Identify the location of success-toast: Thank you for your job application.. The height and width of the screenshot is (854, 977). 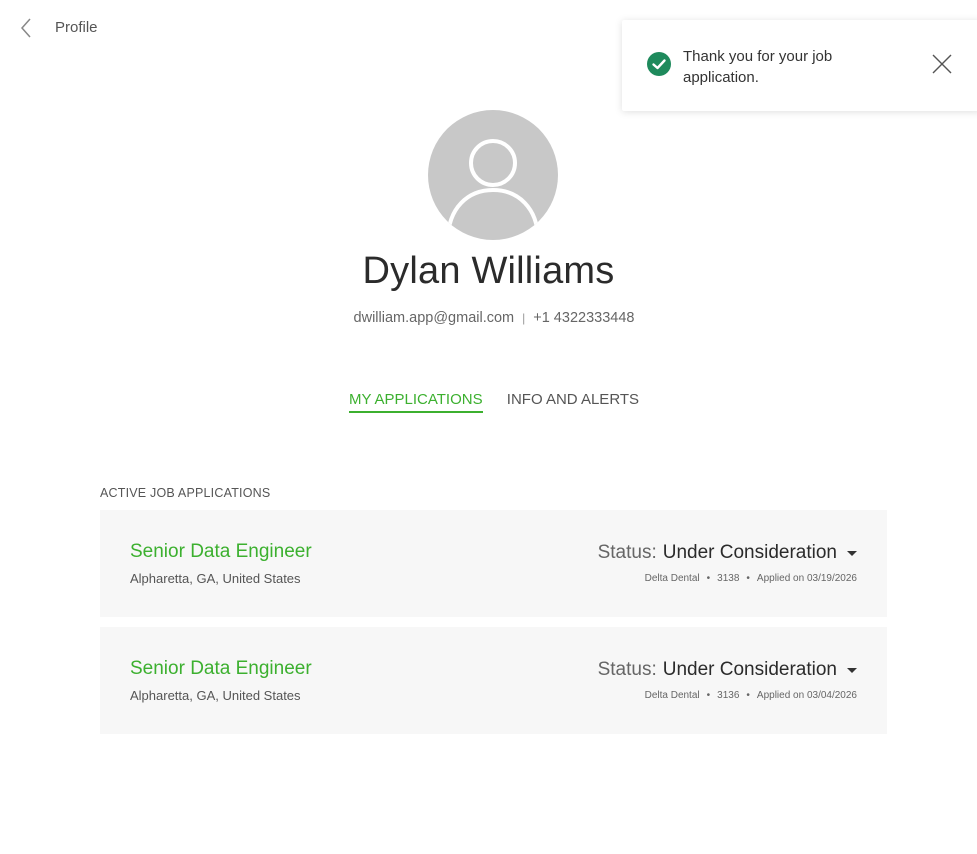
(799, 65).